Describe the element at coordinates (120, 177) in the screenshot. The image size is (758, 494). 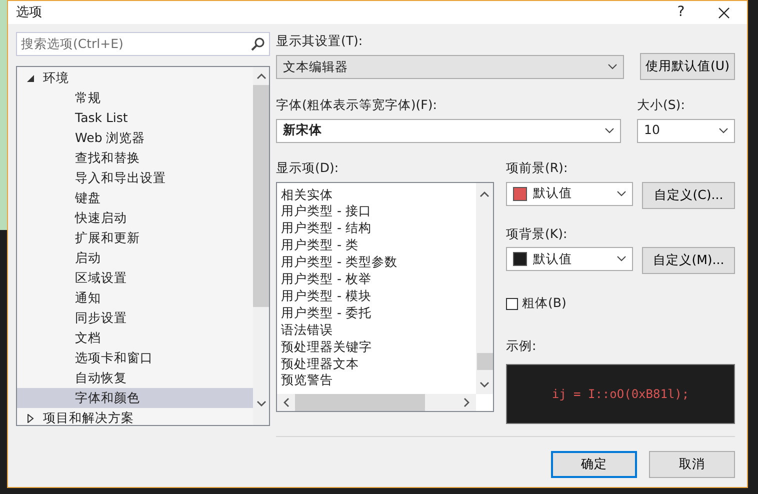
I see `tree-item-label: 导入和导出设置` at that location.